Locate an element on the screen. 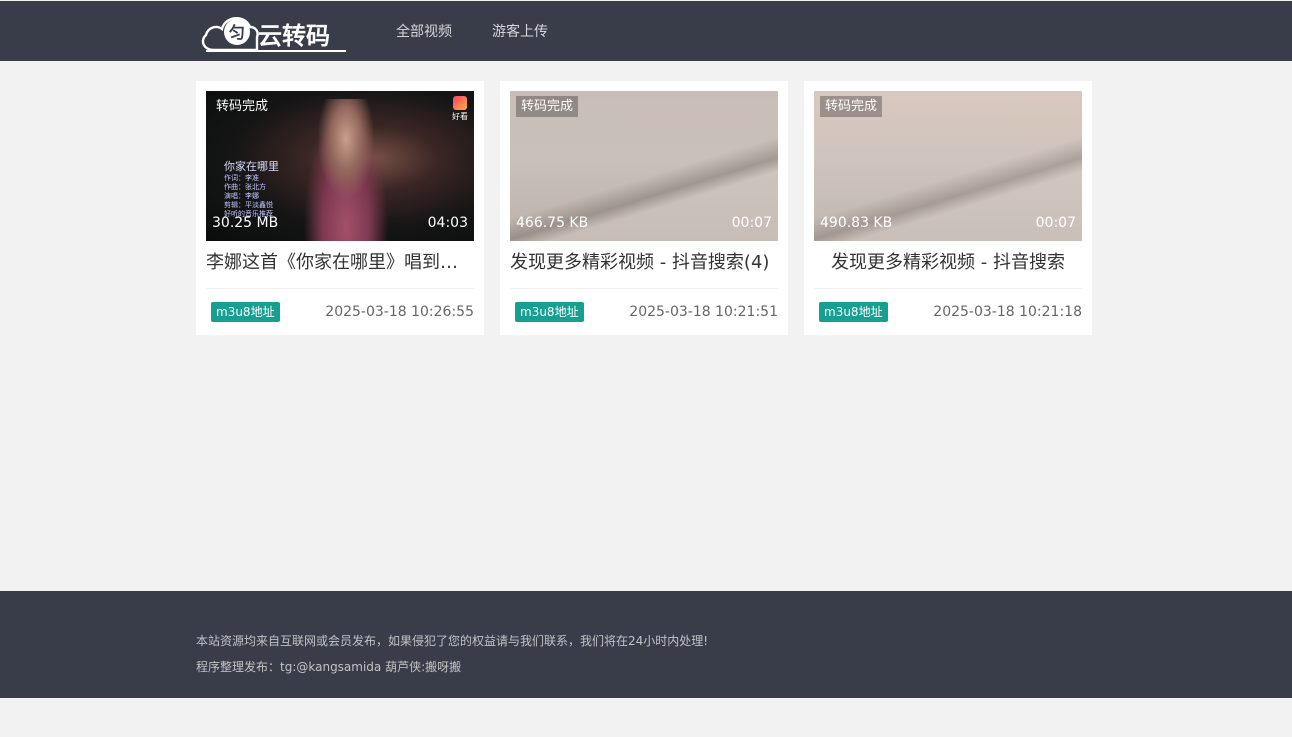 This screenshot has height=737, width=1292. footer-credits: 程序整理发布：tg:@kangsamida 葫芦侠:搬呀搬 is located at coordinates (329, 667).